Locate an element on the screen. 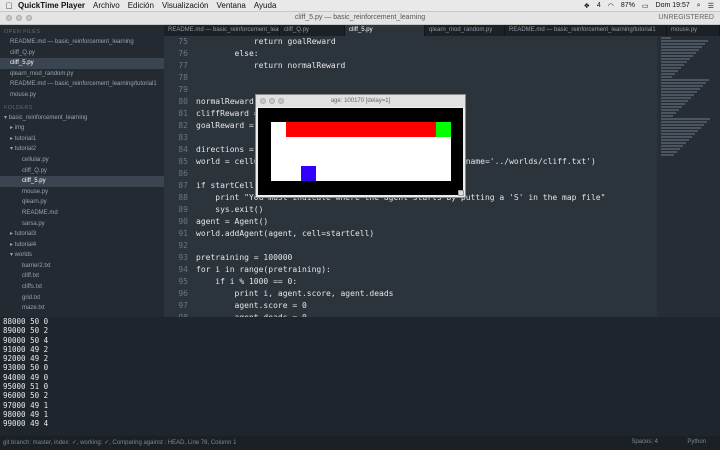 This screenshot has height=450, width=720. sidebar-open-file: qlearn_mod_random.py is located at coordinates (82, 74).